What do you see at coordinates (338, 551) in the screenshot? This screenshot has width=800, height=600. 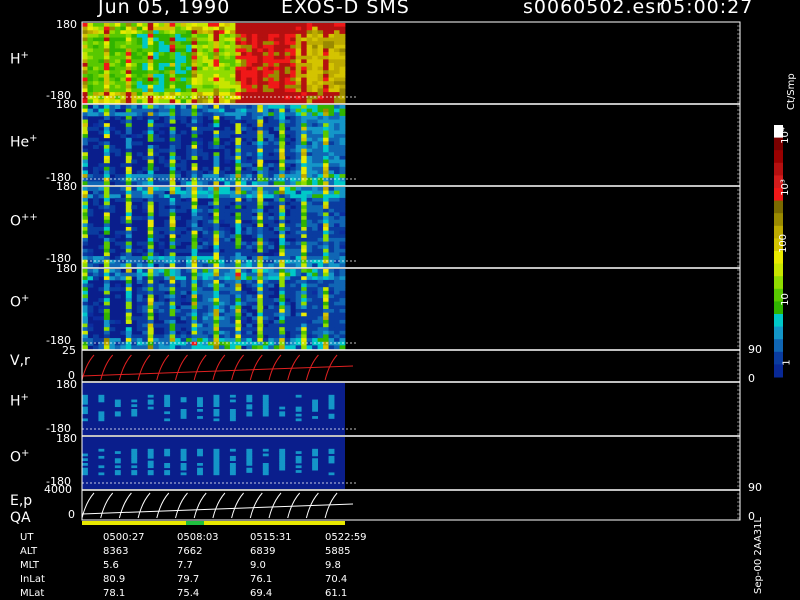 I see `table-cell: 5885` at bounding box center [338, 551].